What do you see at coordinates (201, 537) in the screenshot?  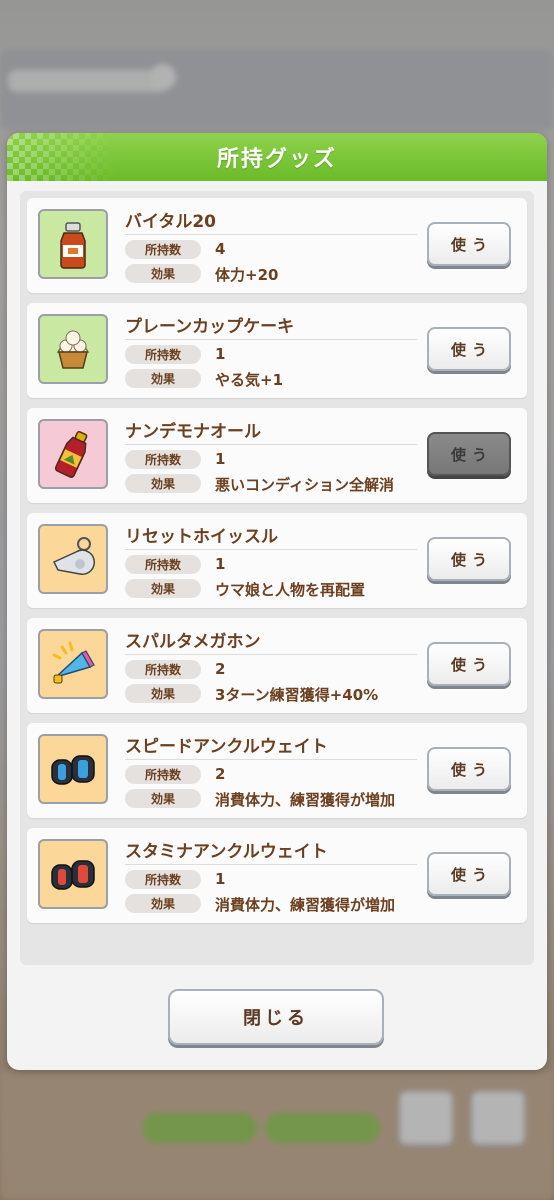 I see `item-name: リセットホイッスル` at bounding box center [201, 537].